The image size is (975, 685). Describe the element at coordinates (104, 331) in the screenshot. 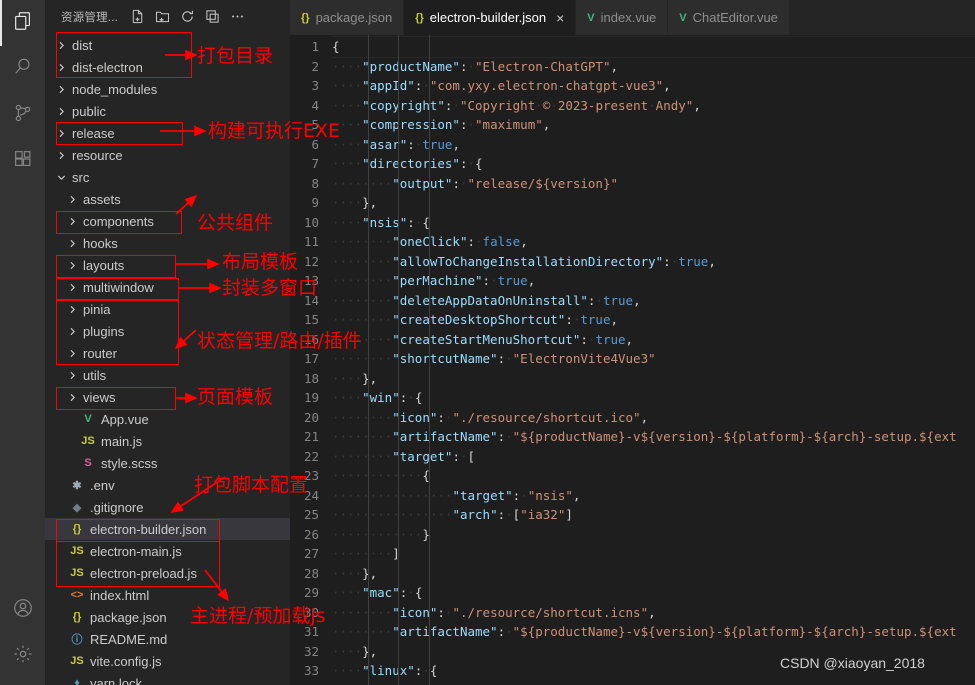

I see `tree-item-label: plugins` at that location.